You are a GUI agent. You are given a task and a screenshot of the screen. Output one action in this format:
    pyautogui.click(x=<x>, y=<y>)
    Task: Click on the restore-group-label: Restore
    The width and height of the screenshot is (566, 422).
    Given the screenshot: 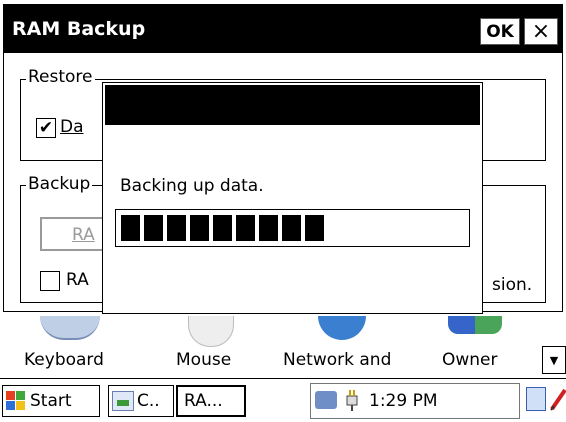 What is the action you would take?
    pyautogui.click(x=60, y=77)
    